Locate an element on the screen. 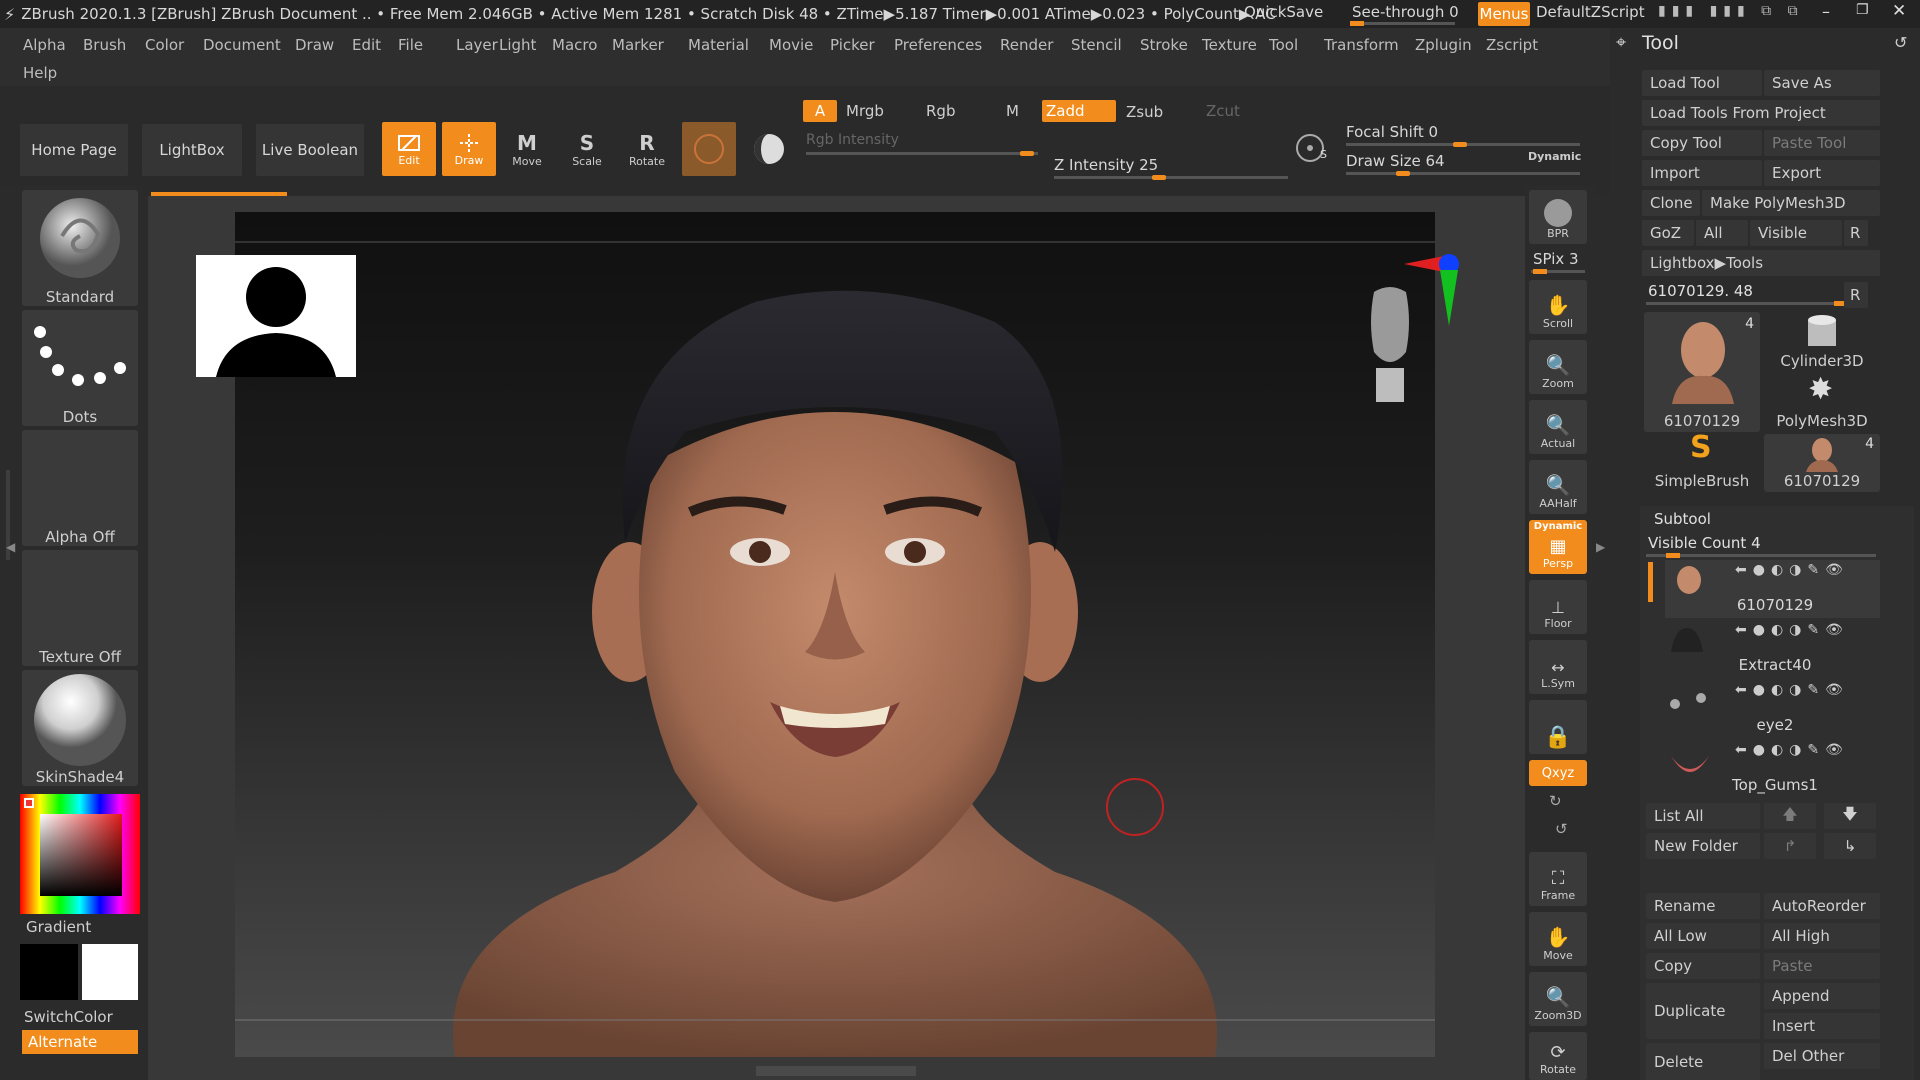 This screenshot has width=1920, height=1080. tool-thumb-simplebrush: S SimpleBrush is located at coordinates (1702, 461).